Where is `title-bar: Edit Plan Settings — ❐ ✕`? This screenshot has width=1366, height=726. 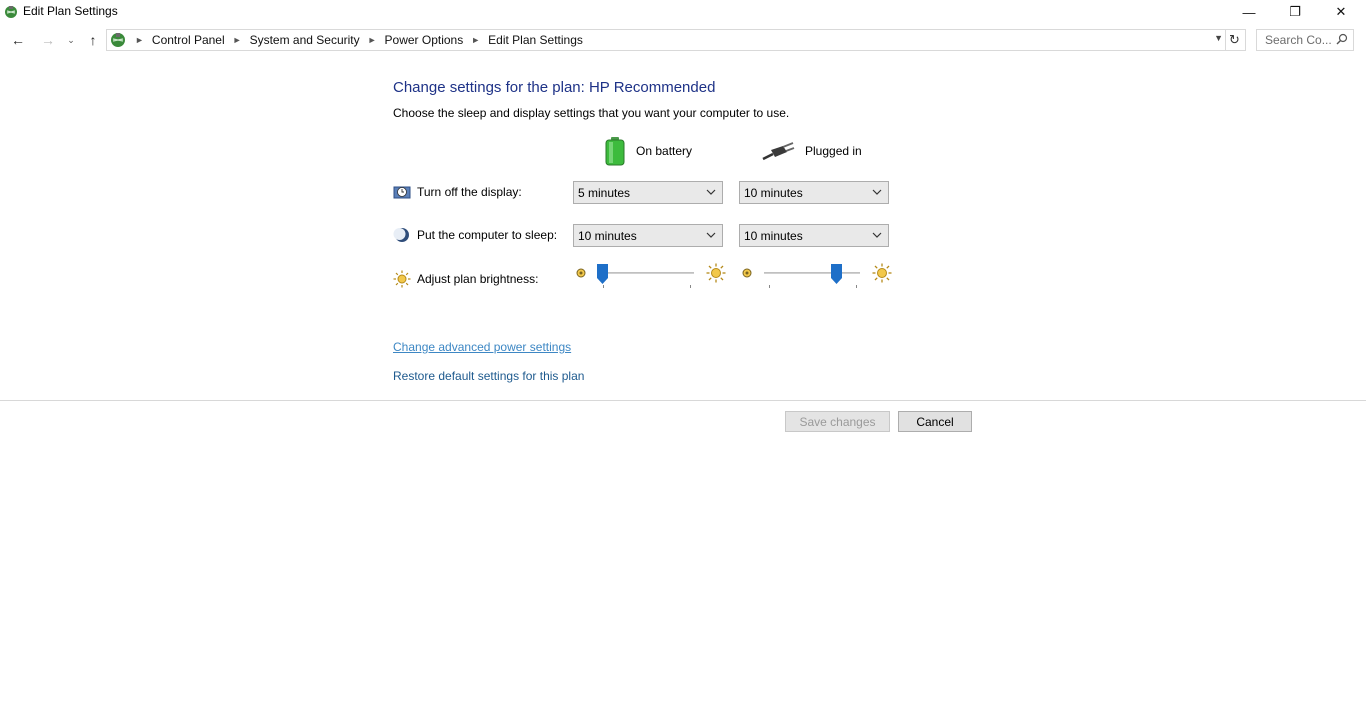 title-bar: Edit Plan Settings — ❐ ✕ is located at coordinates (683, 12).